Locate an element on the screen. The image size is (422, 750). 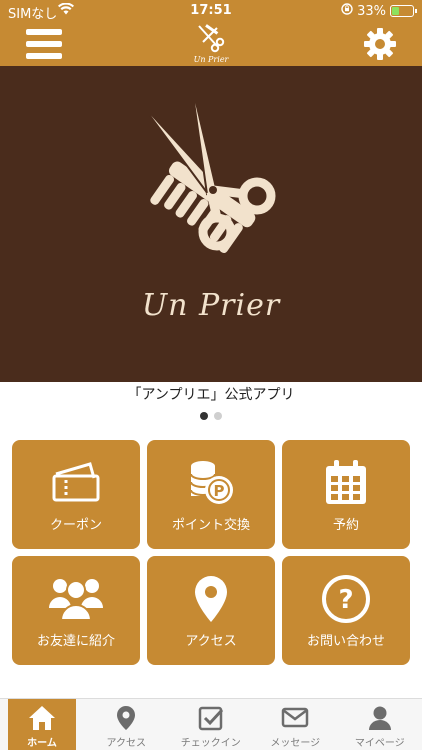
tile-point-exchange: P ポイント交換 is located at coordinates (211, 494).